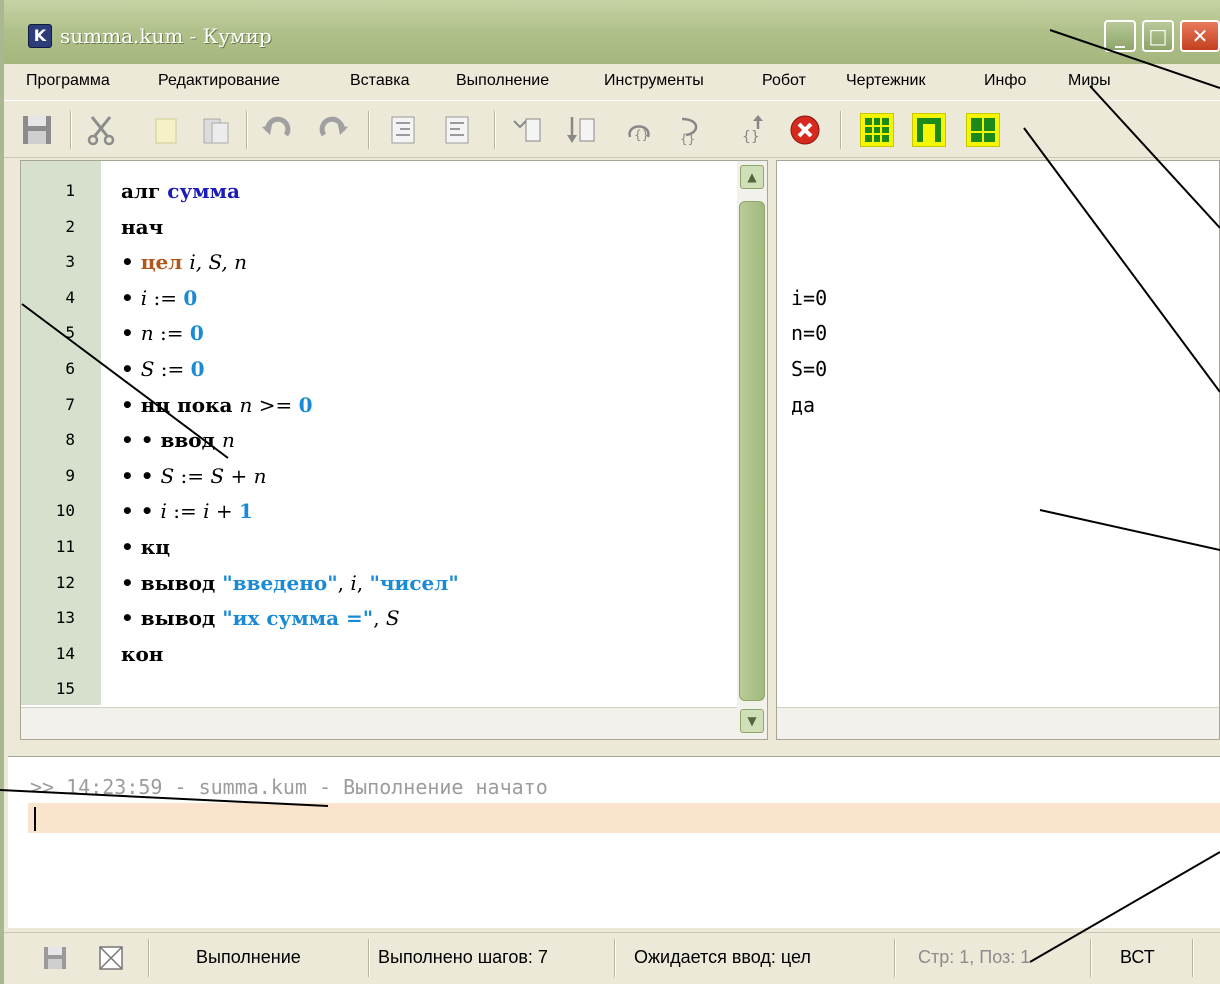  I want to click on paste-icon, so click(215, 130).